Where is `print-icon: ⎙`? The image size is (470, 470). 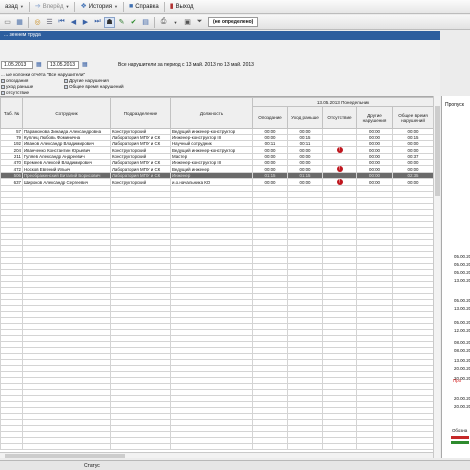
print-icon: ⎙ is located at coordinates (163, 22).